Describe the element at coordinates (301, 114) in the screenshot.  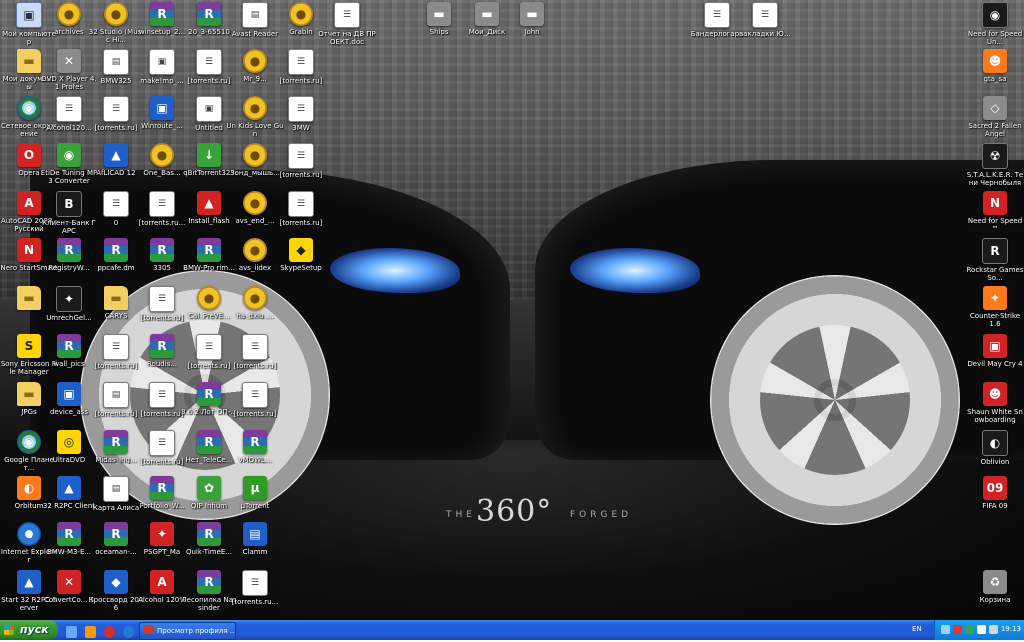
I see `desktop-icon: ☰ 3MW` at that location.